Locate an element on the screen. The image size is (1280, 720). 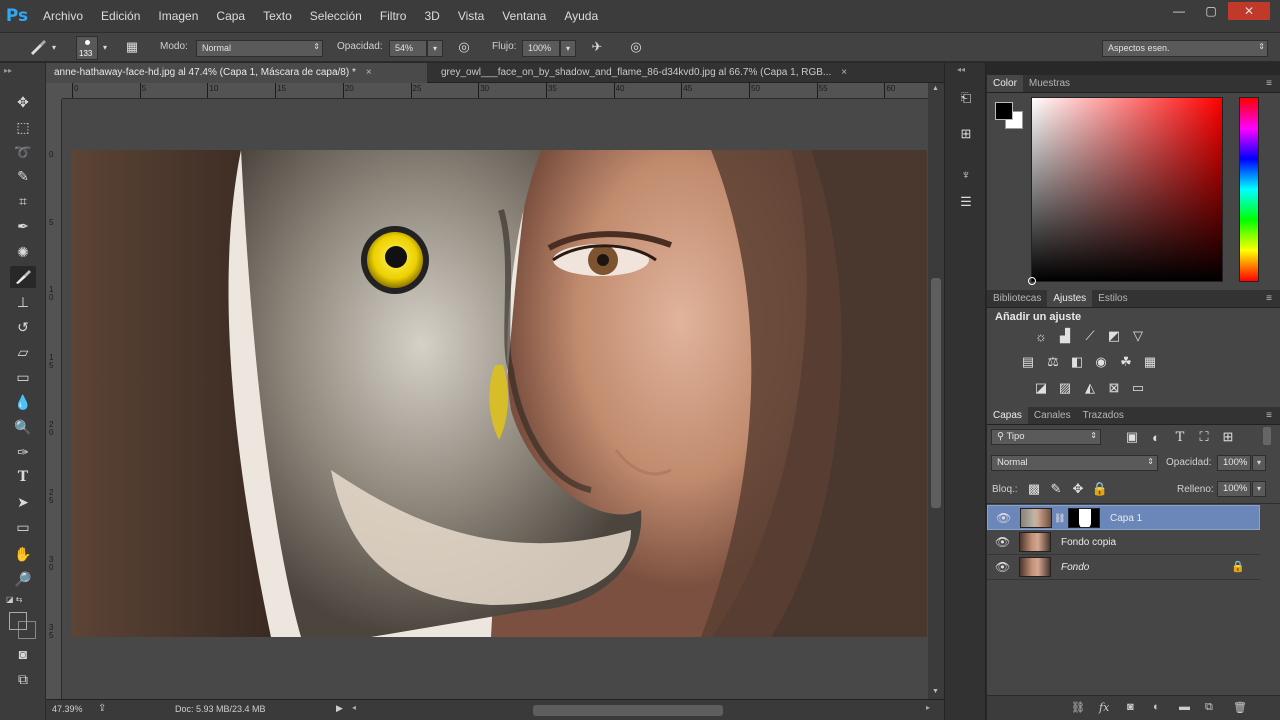
gradient-map-icon: ▭ is located at coordinates (1138, 388).